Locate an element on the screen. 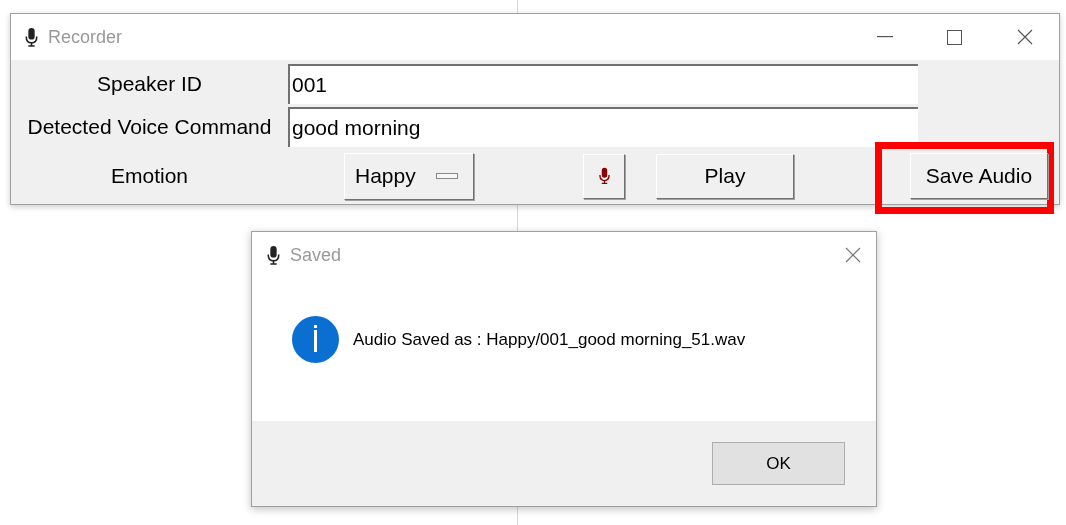  record-button is located at coordinates (604, 176).